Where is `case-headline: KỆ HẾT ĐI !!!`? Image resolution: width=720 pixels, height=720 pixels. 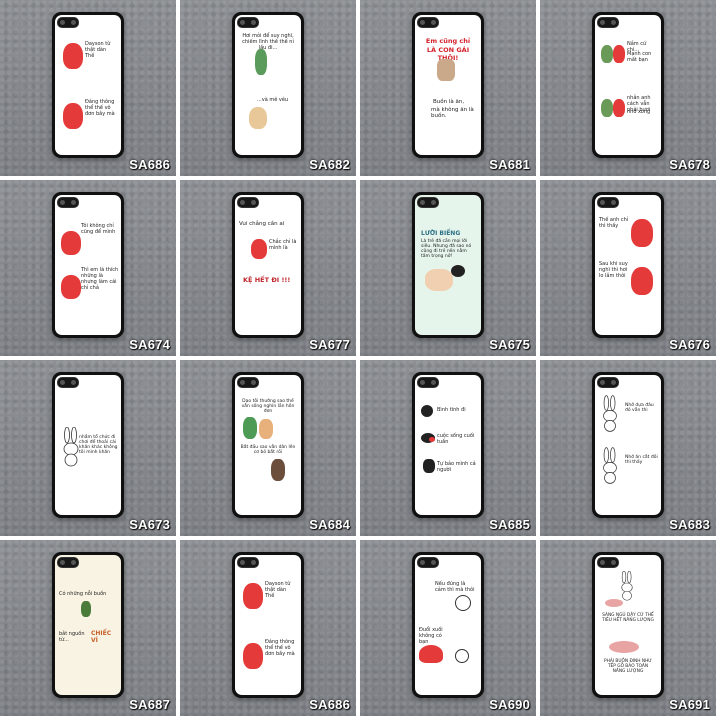 case-headline: KỆ HẾT ĐI !!! is located at coordinates (267, 280).